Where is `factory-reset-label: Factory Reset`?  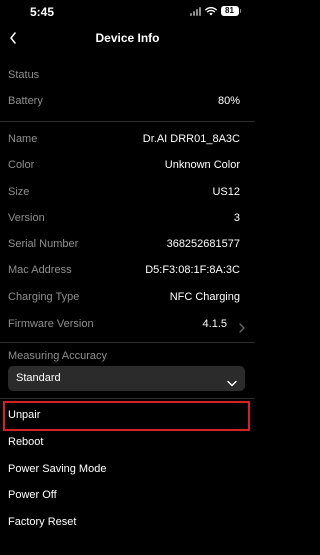 factory-reset-label: Factory Reset is located at coordinates (42, 522).